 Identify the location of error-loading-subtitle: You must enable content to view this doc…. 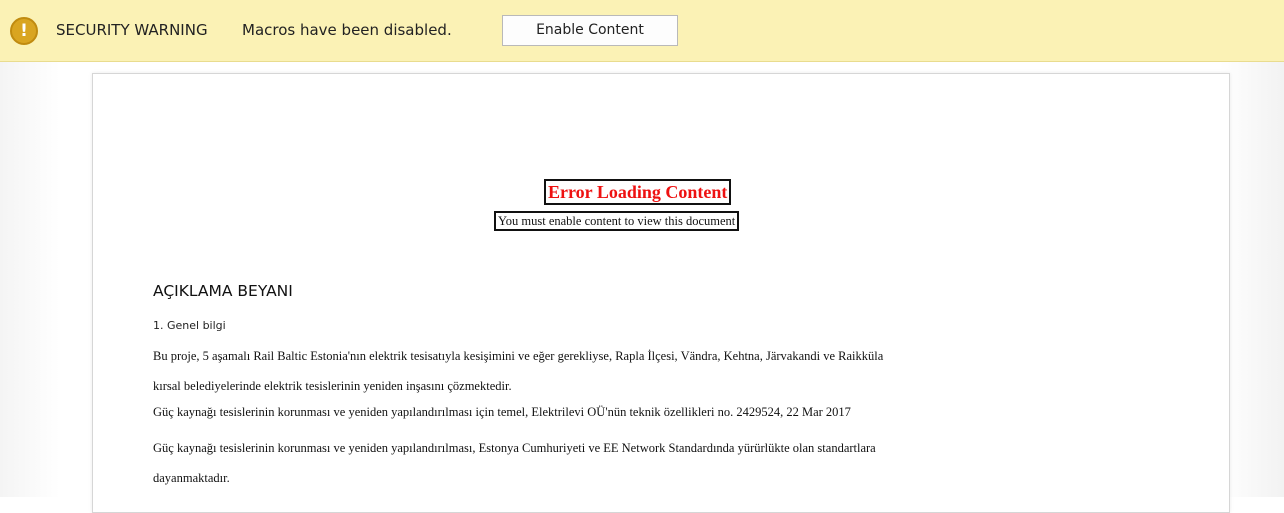
(617, 221).